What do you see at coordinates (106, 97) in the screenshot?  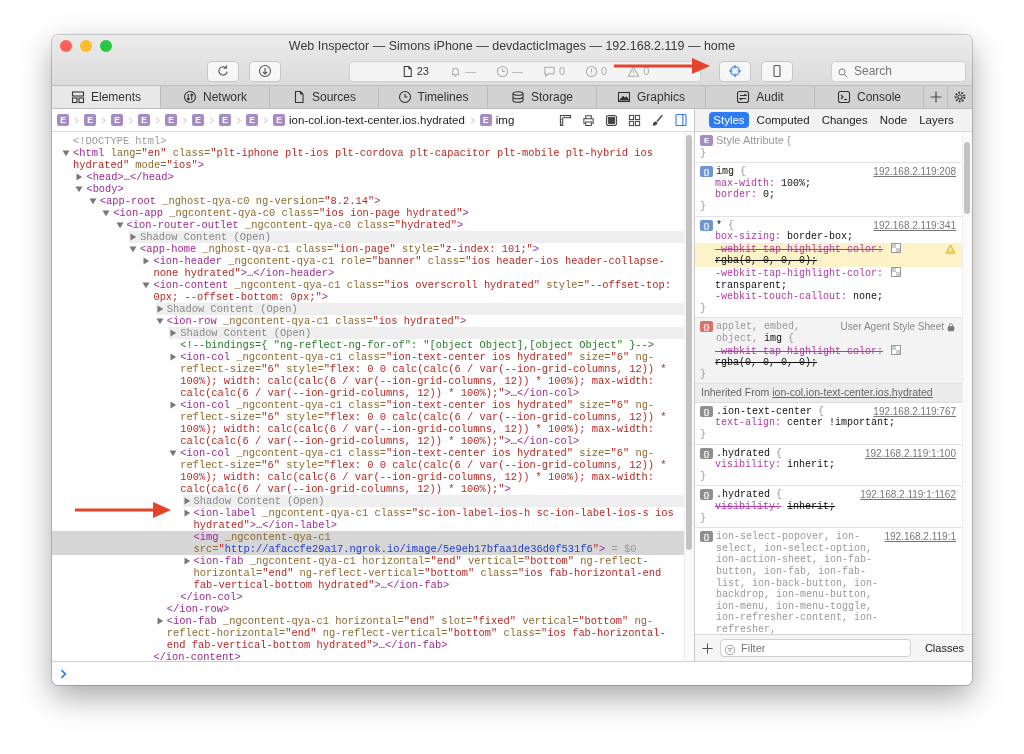 I see `tab: Elements` at bounding box center [106, 97].